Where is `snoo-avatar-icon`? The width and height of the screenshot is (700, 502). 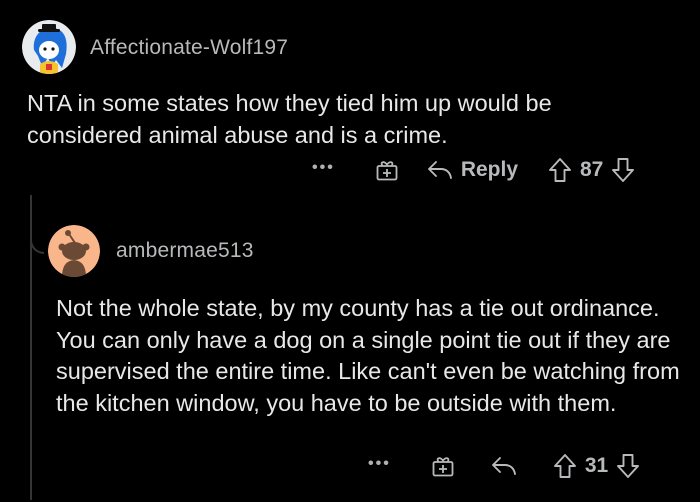
snoo-avatar-icon is located at coordinates (49, 47).